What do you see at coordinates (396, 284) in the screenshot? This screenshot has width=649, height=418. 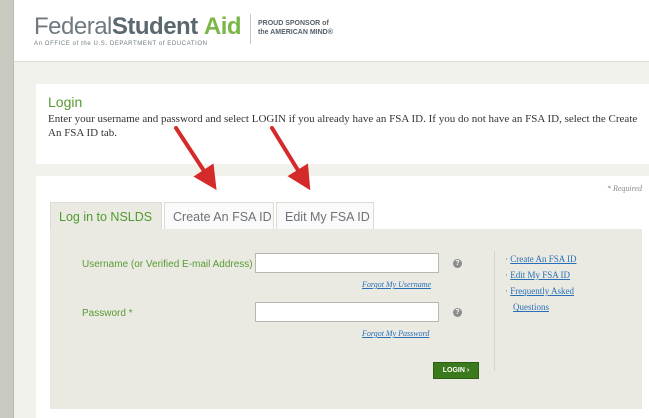 I see `forgot-username-link: Forgot My Username` at bounding box center [396, 284].